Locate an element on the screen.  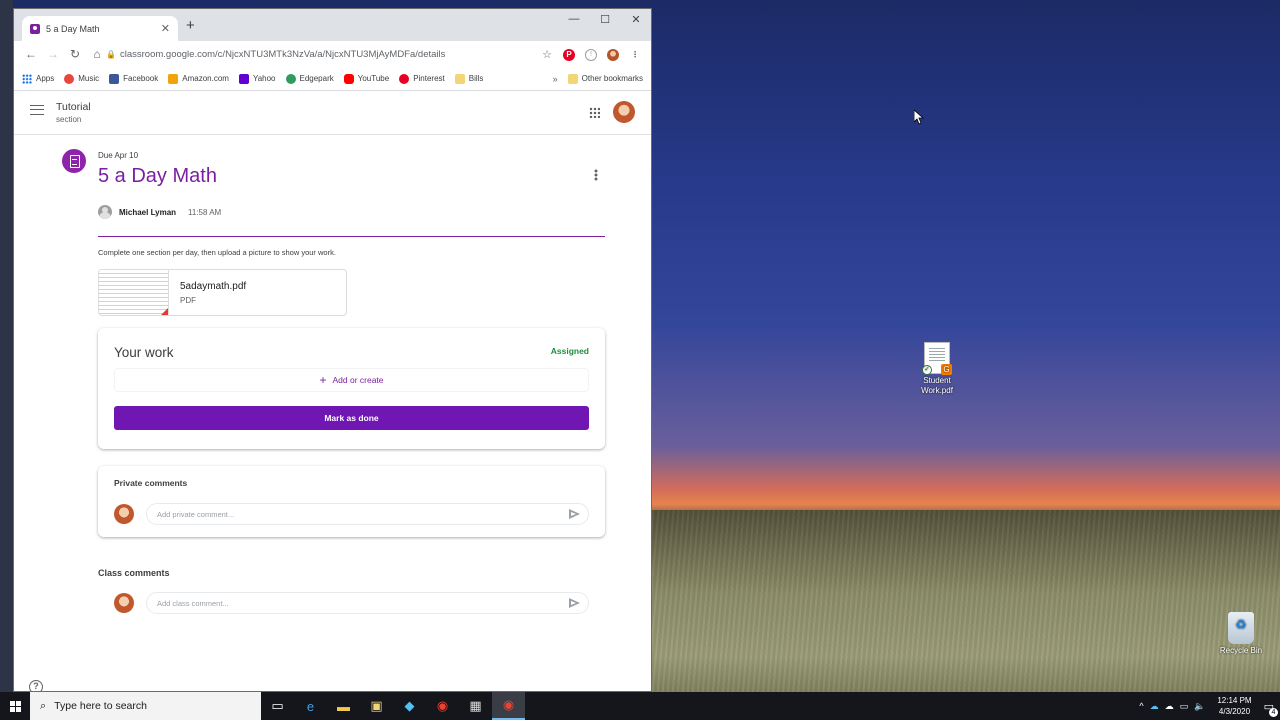
due-date: Due Apr 10 is located at coordinates (118, 155).